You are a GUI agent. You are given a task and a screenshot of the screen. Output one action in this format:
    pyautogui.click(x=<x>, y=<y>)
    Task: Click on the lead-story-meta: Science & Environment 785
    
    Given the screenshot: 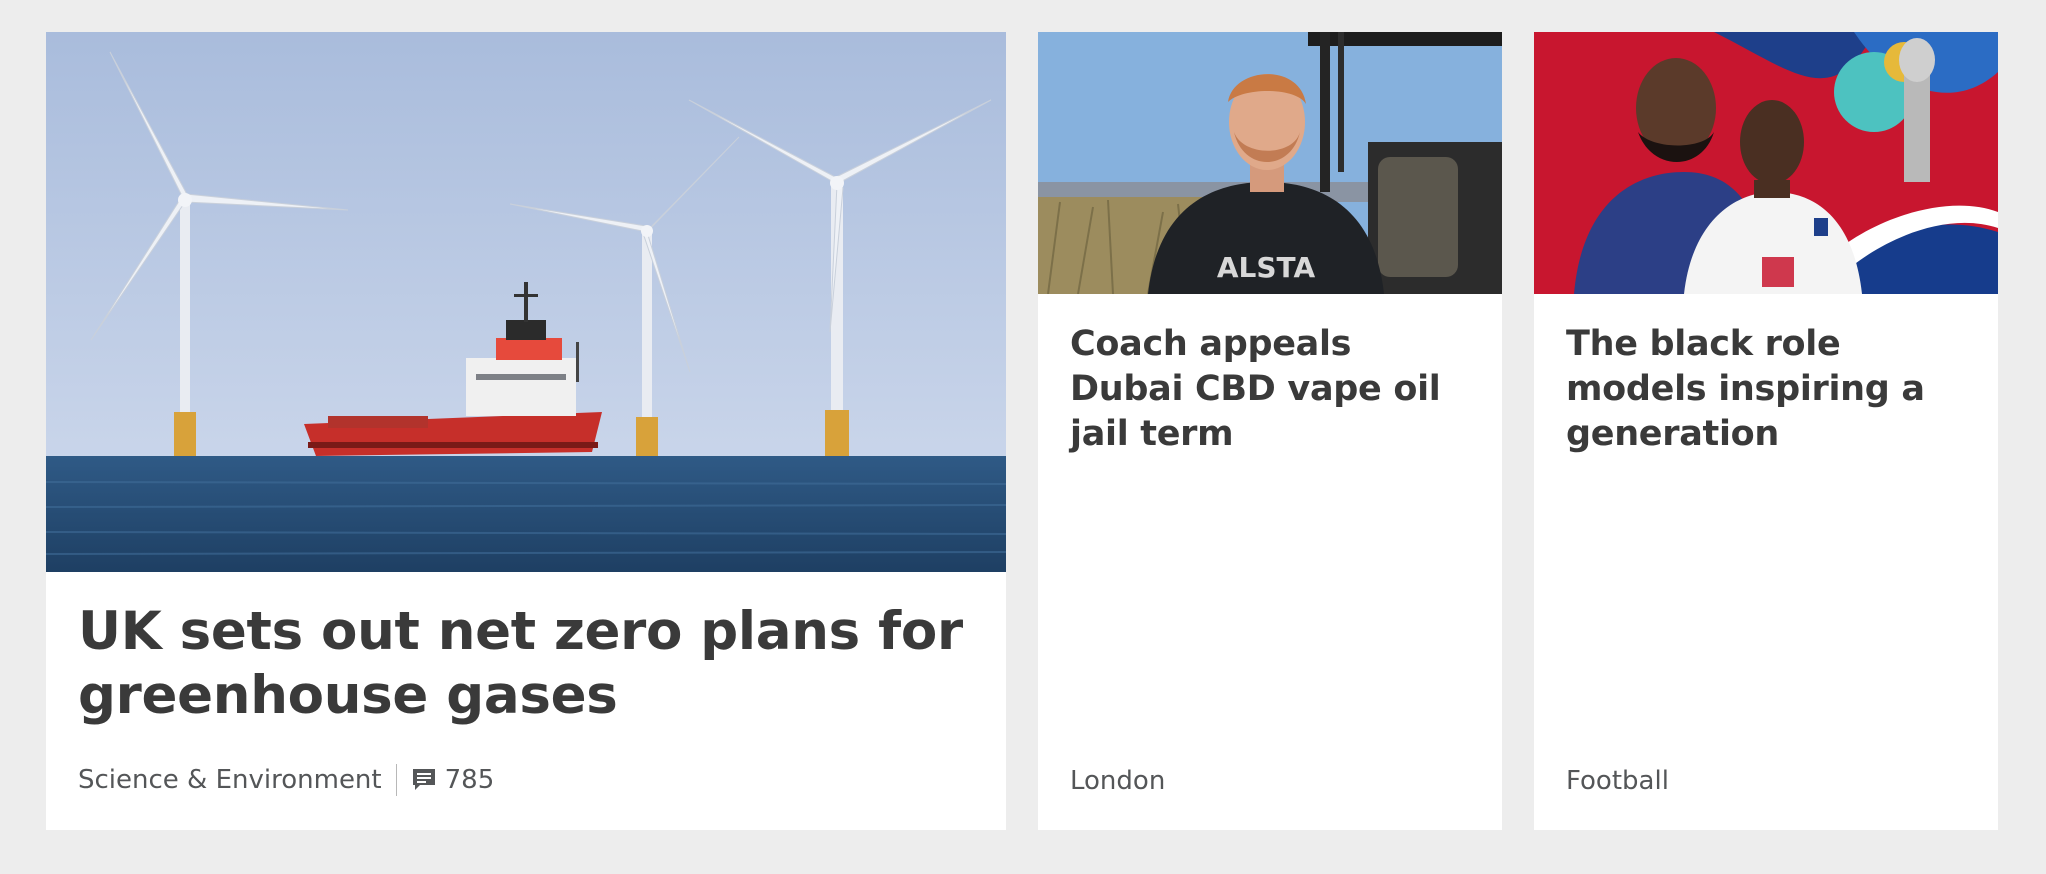 What is the action you would take?
    pyautogui.click(x=286, y=780)
    